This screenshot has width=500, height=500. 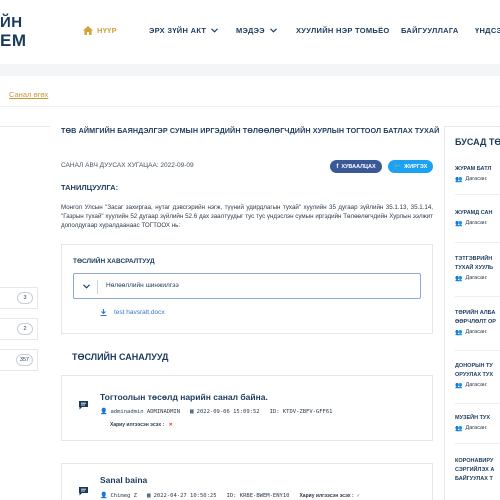 I want to click on facebook-share-button: f ХУВААЛЦАХ, so click(x=356, y=166).